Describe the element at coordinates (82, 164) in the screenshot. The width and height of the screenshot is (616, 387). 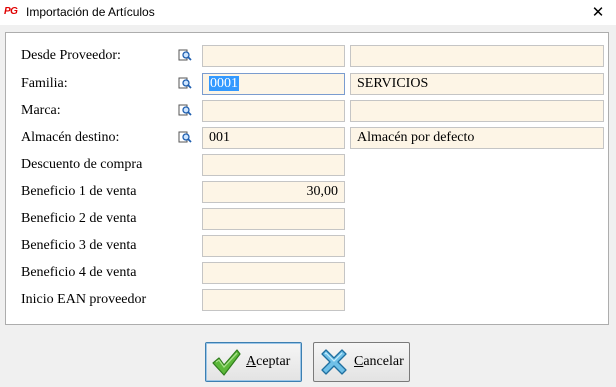
I see `label-descuento: Descuento de compra` at that location.